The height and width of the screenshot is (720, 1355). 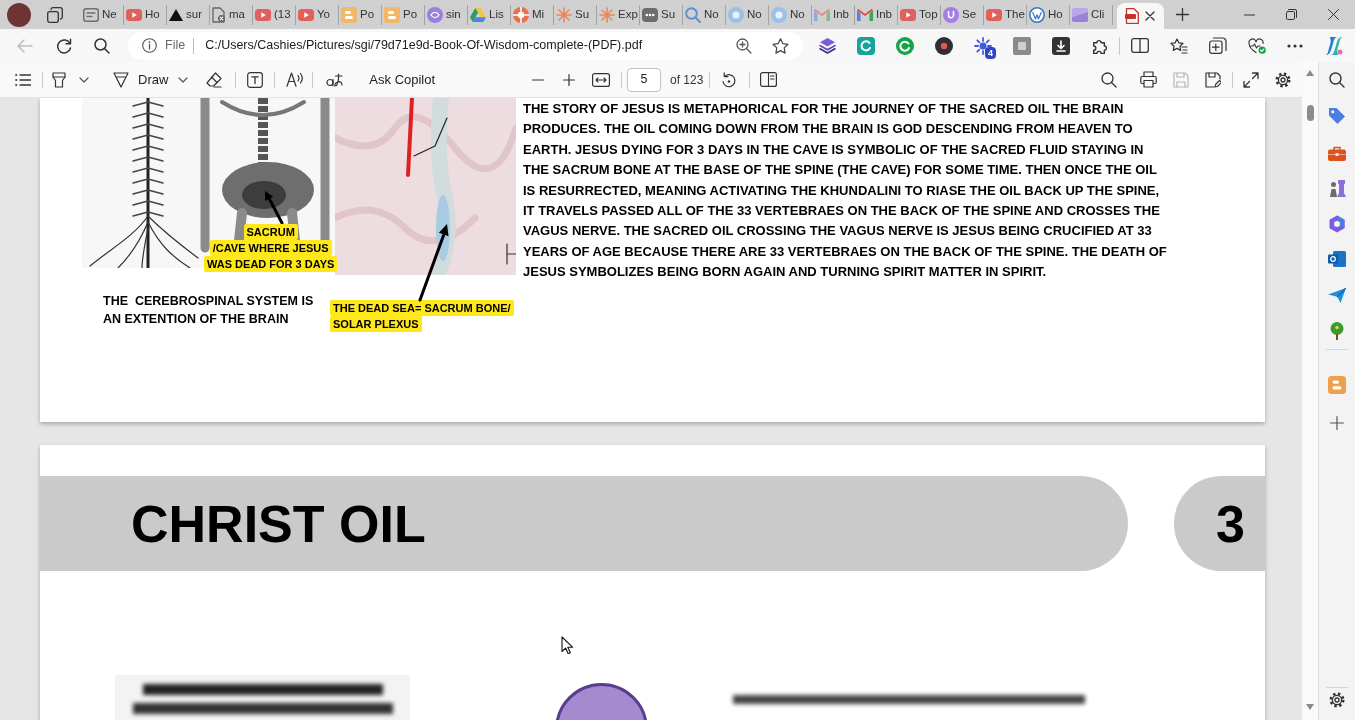 I want to click on browser-tab: Lis, so click(x=489, y=14).